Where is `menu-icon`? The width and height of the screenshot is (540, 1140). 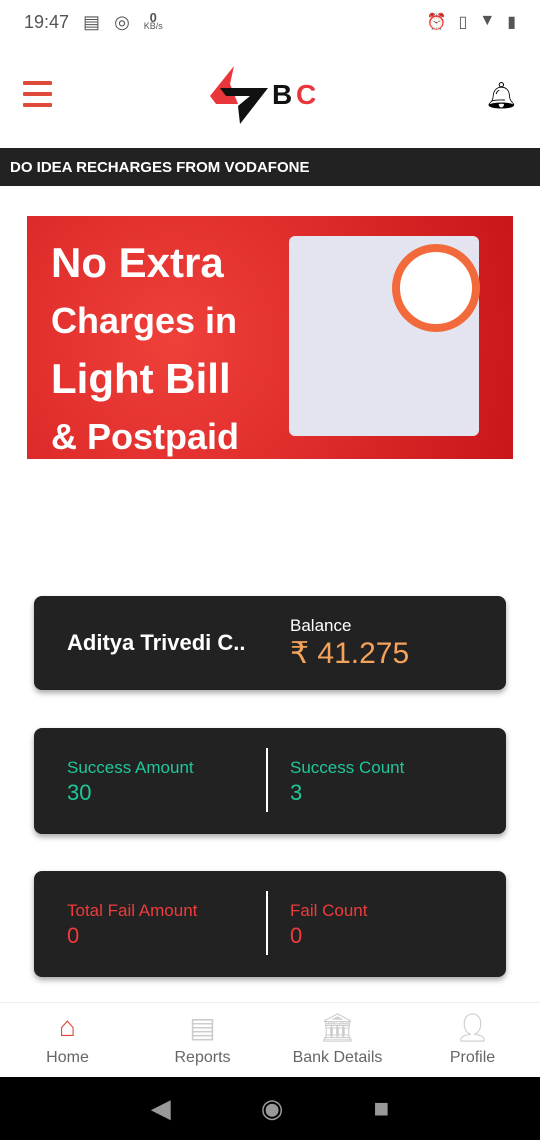
menu-icon is located at coordinates (37, 97).